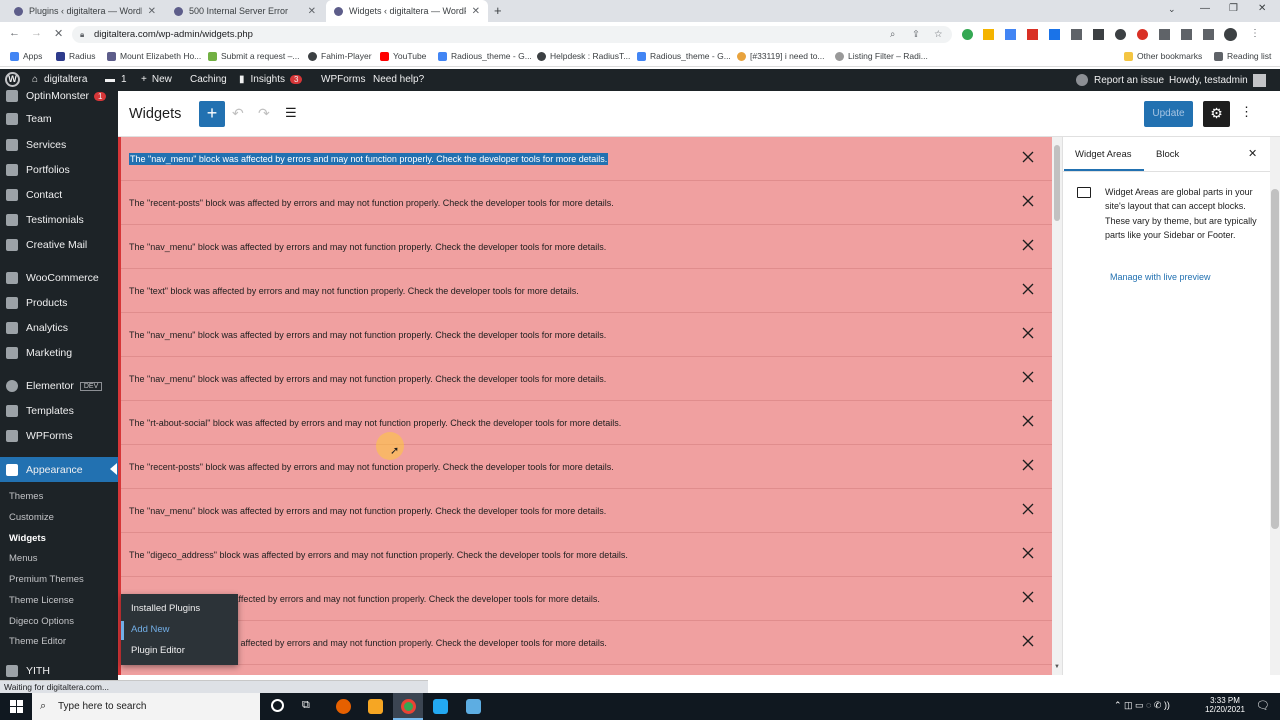 Image resolution: width=1280 pixels, height=720 pixels. What do you see at coordinates (1160, 277) in the screenshot?
I see `manage-live-preview-link: Manage with live preview` at bounding box center [1160, 277].